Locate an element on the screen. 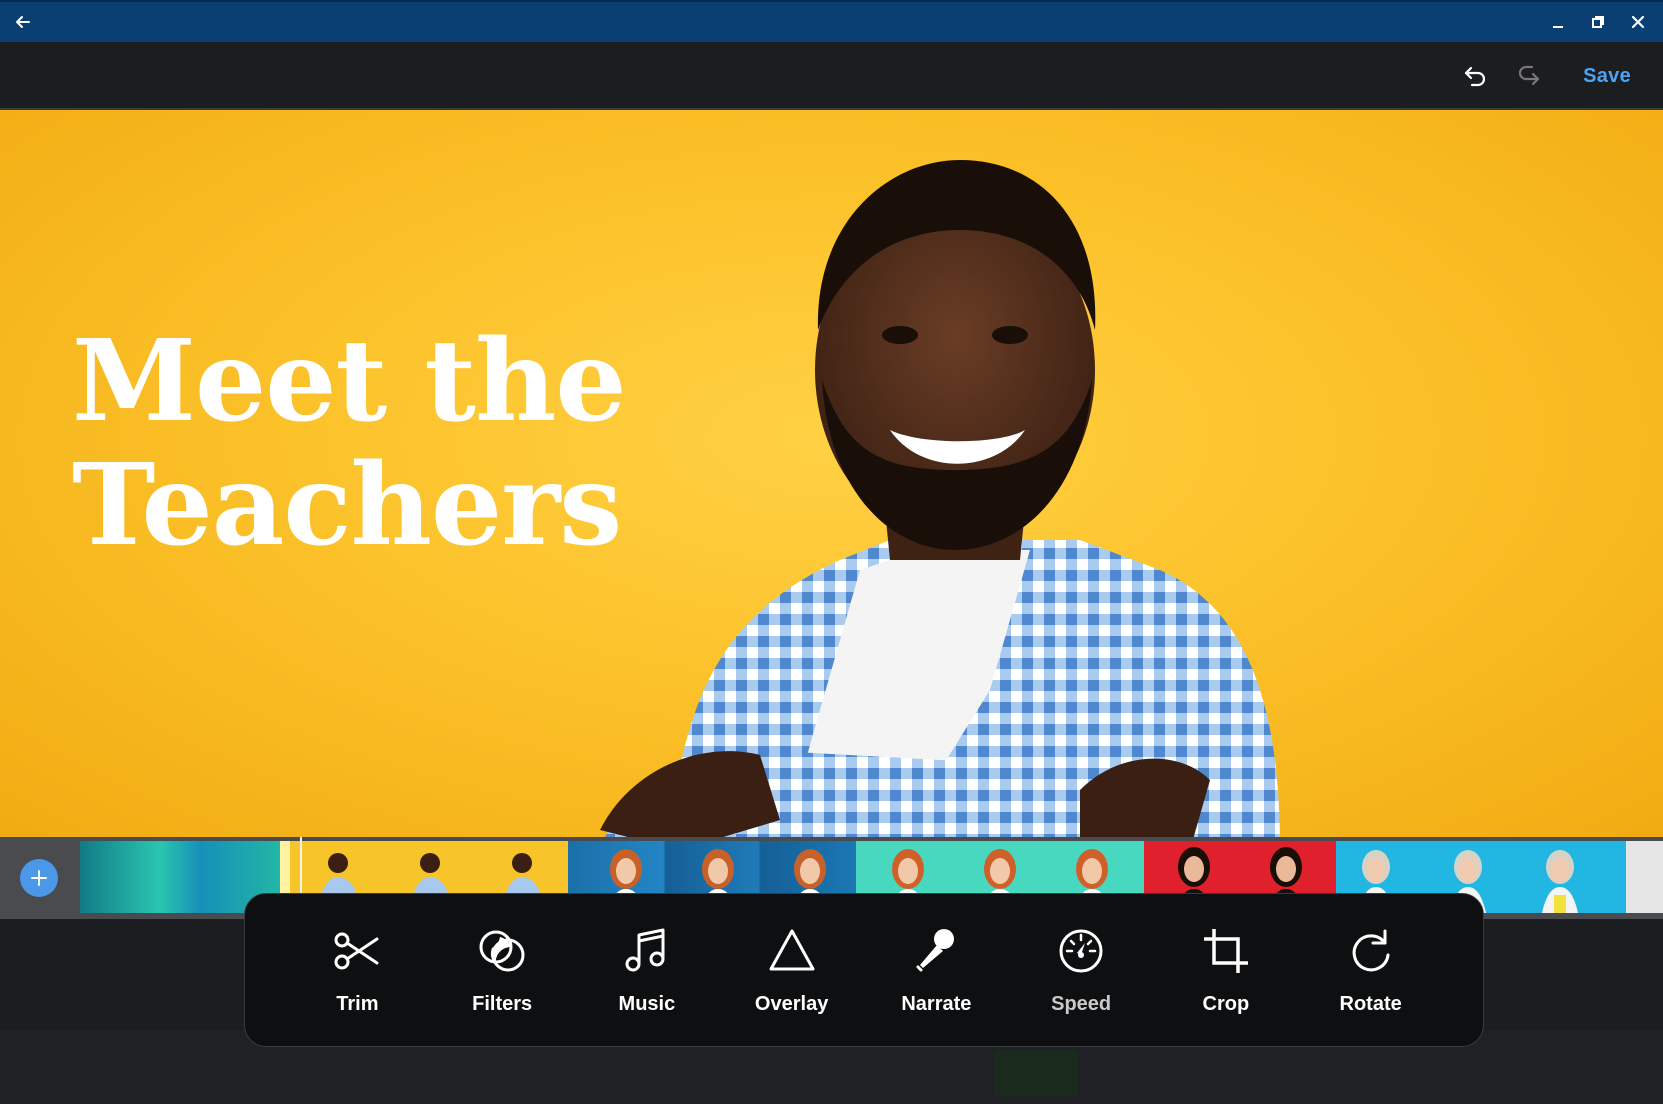  arrow-left-icon is located at coordinates (23, 22).